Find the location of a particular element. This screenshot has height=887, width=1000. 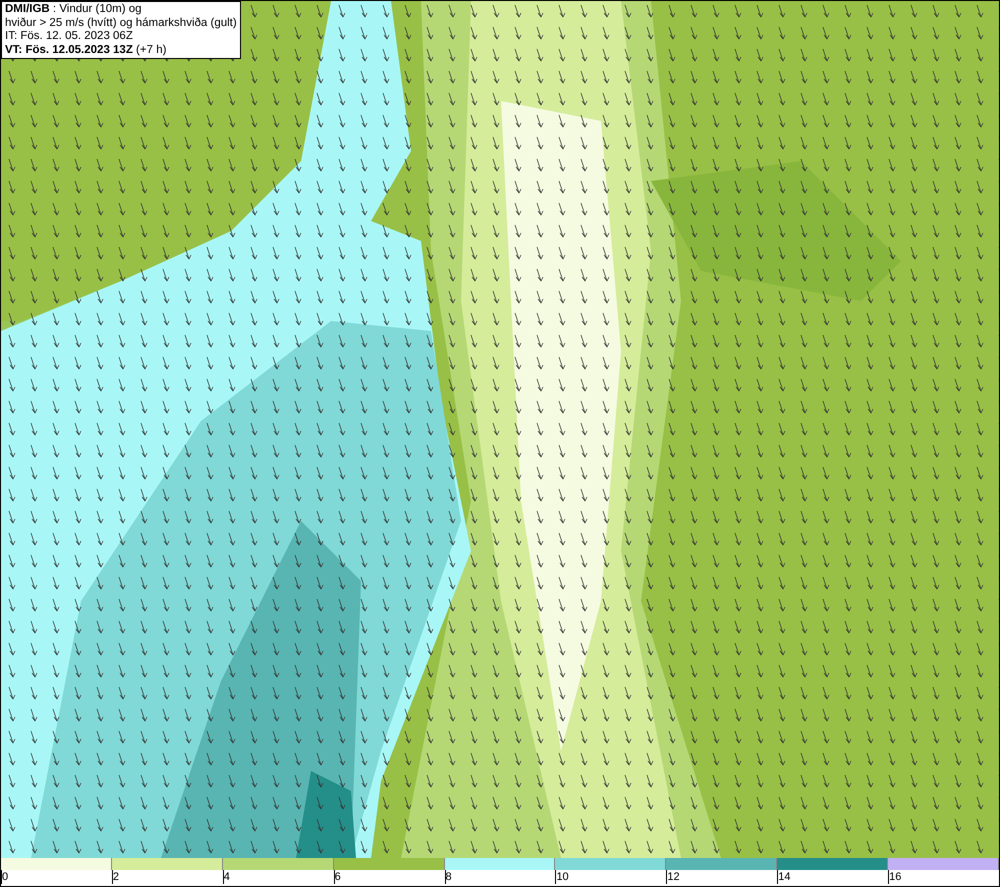

info-text: DMI/IGB : Vindur (10m) og is located at coordinates (74, 9).